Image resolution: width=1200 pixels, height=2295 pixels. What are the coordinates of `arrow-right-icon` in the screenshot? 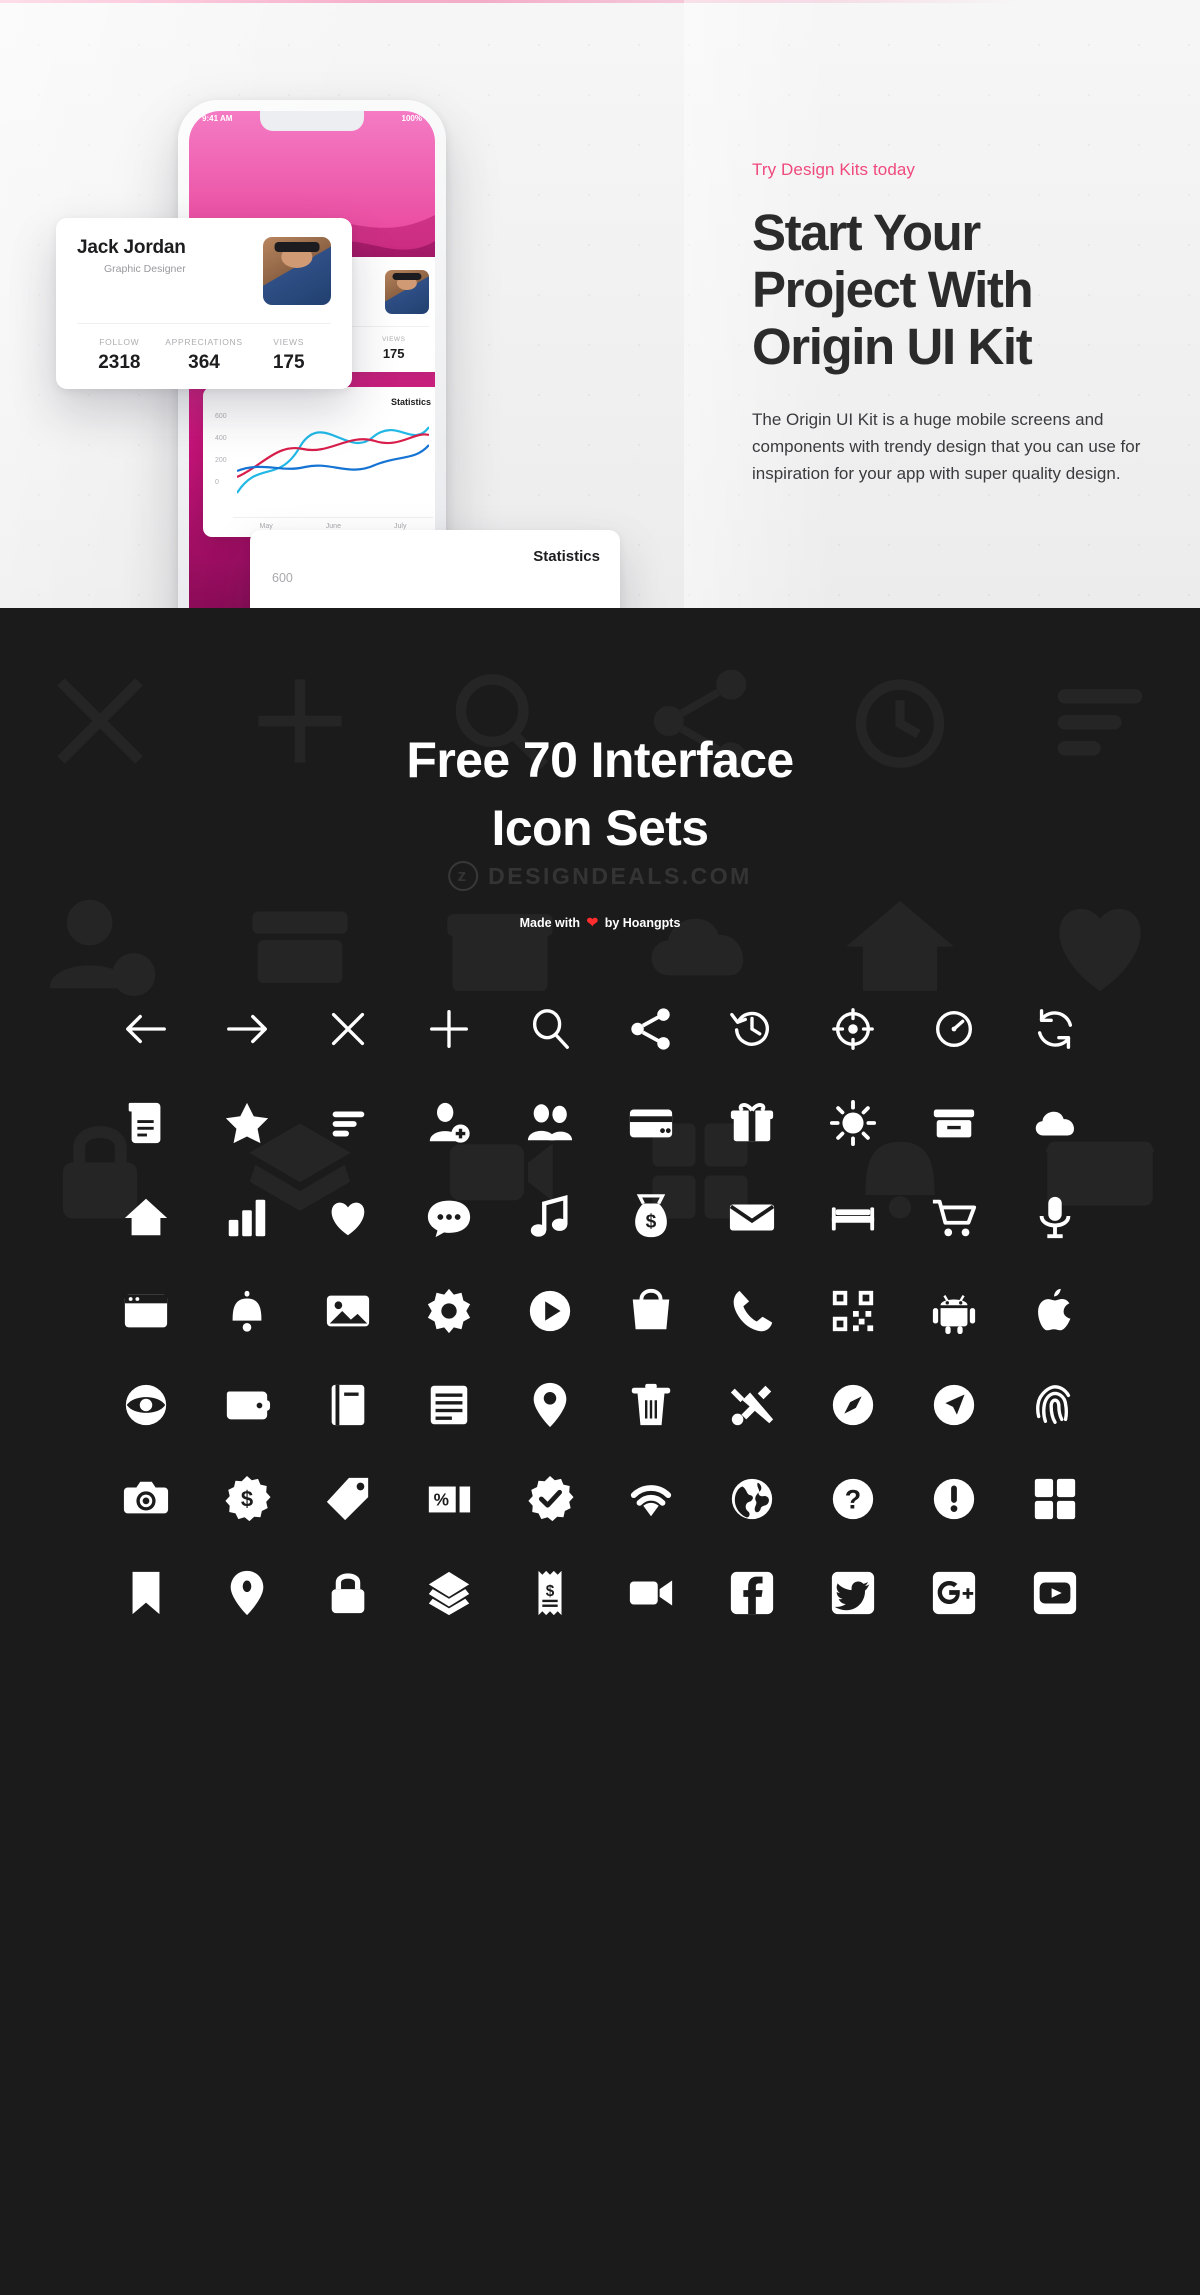 It's located at (247, 1029).